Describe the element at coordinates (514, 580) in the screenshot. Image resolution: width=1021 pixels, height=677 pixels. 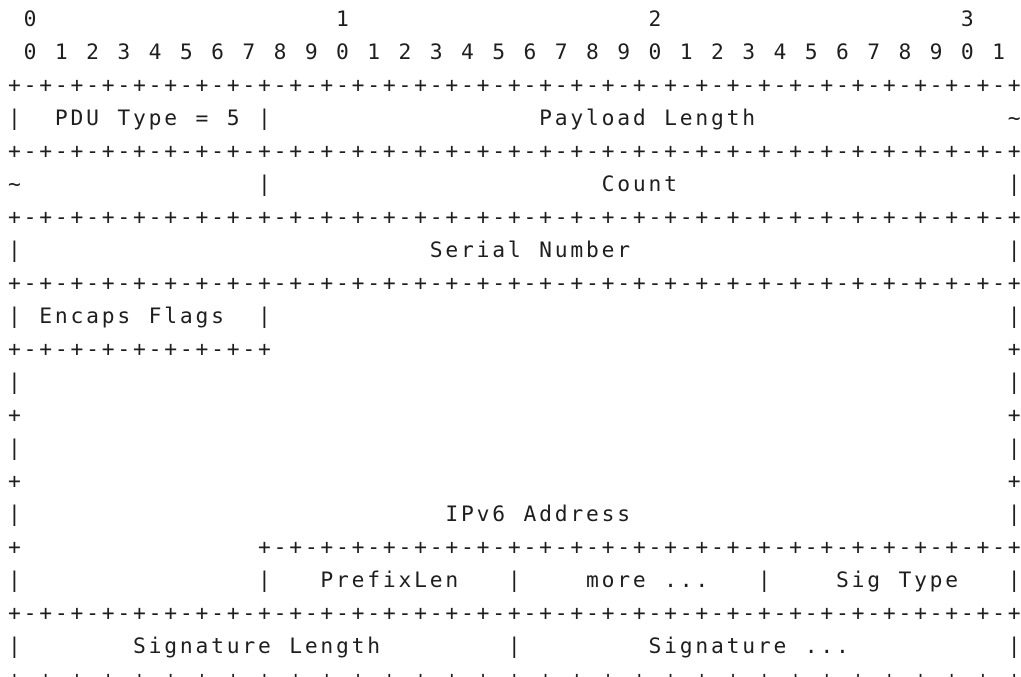
I see `diagram-line: | | PrefixLen | more ... | Sig Type |` at that location.